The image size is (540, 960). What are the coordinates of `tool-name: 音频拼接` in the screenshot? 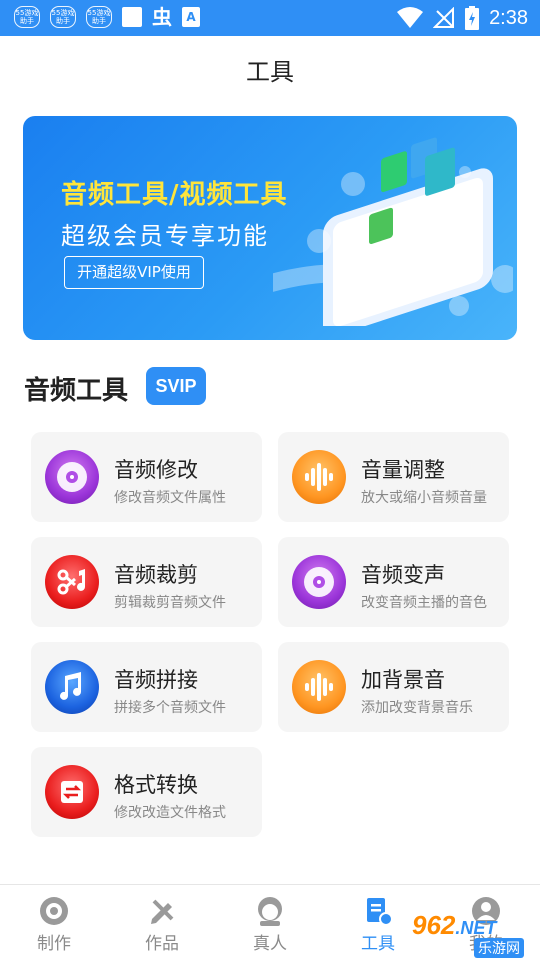 It's located at (156, 680).